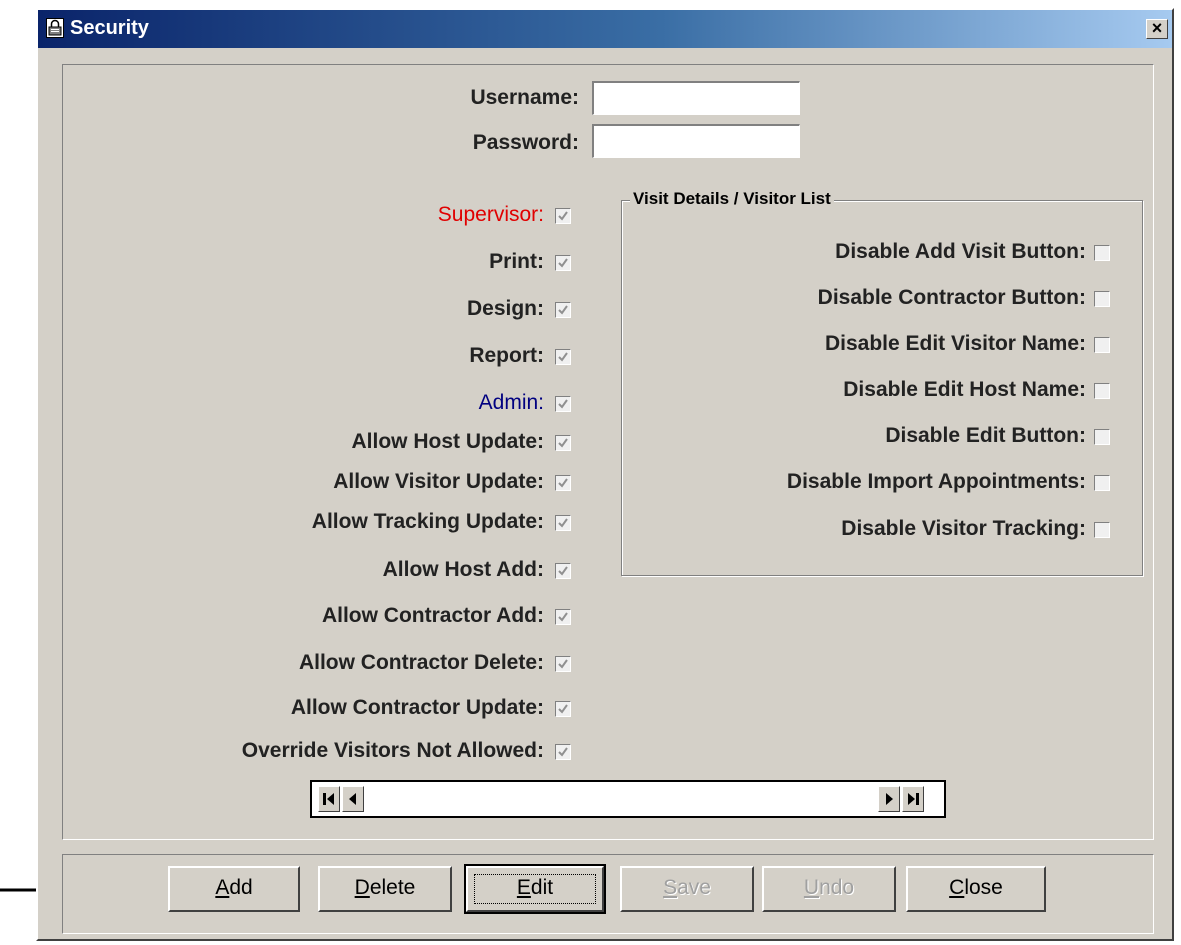  I want to click on visit-option-label: Disable Visitor Tracking:, so click(963, 528).